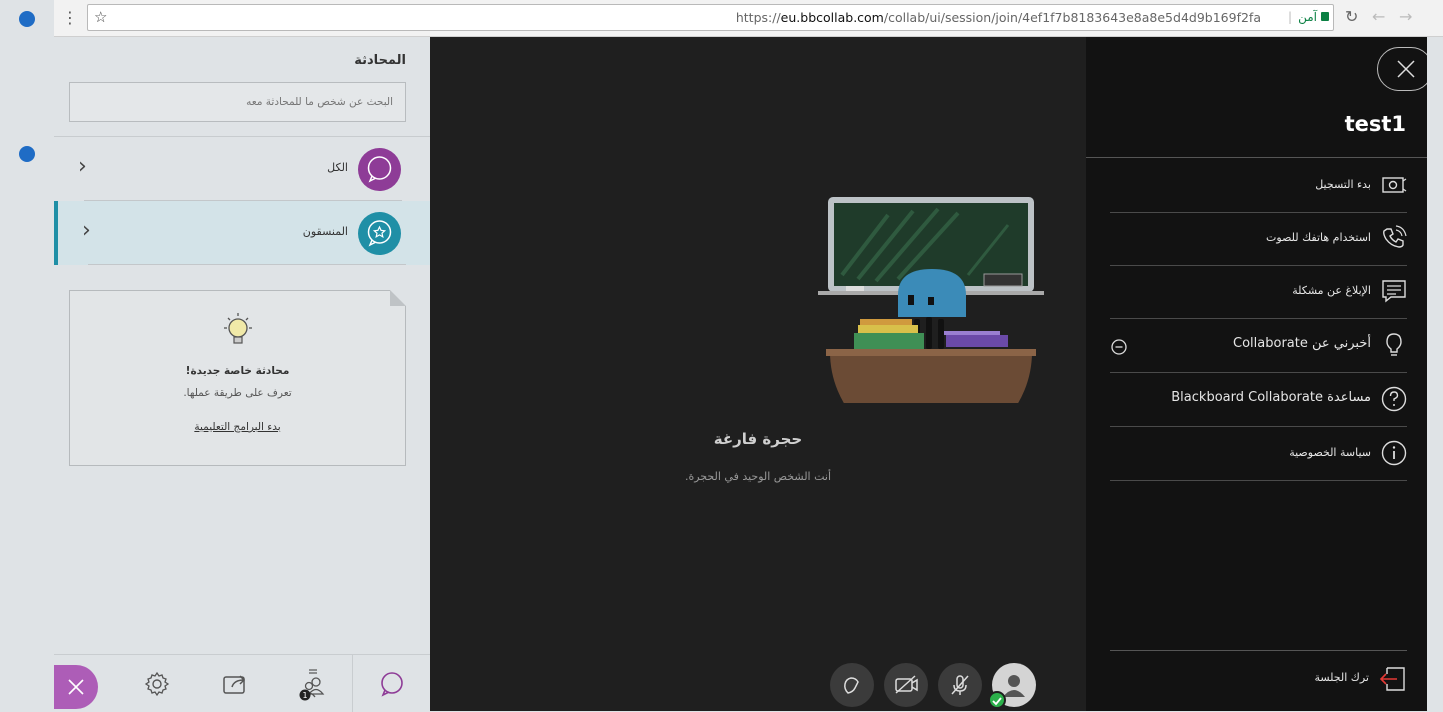 Image resolution: width=1443 pixels, height=712 pixels. Describe the element at coordinates (70, 18) in the screenshot. I see `browser-menu-icon: ⋮` at that location.